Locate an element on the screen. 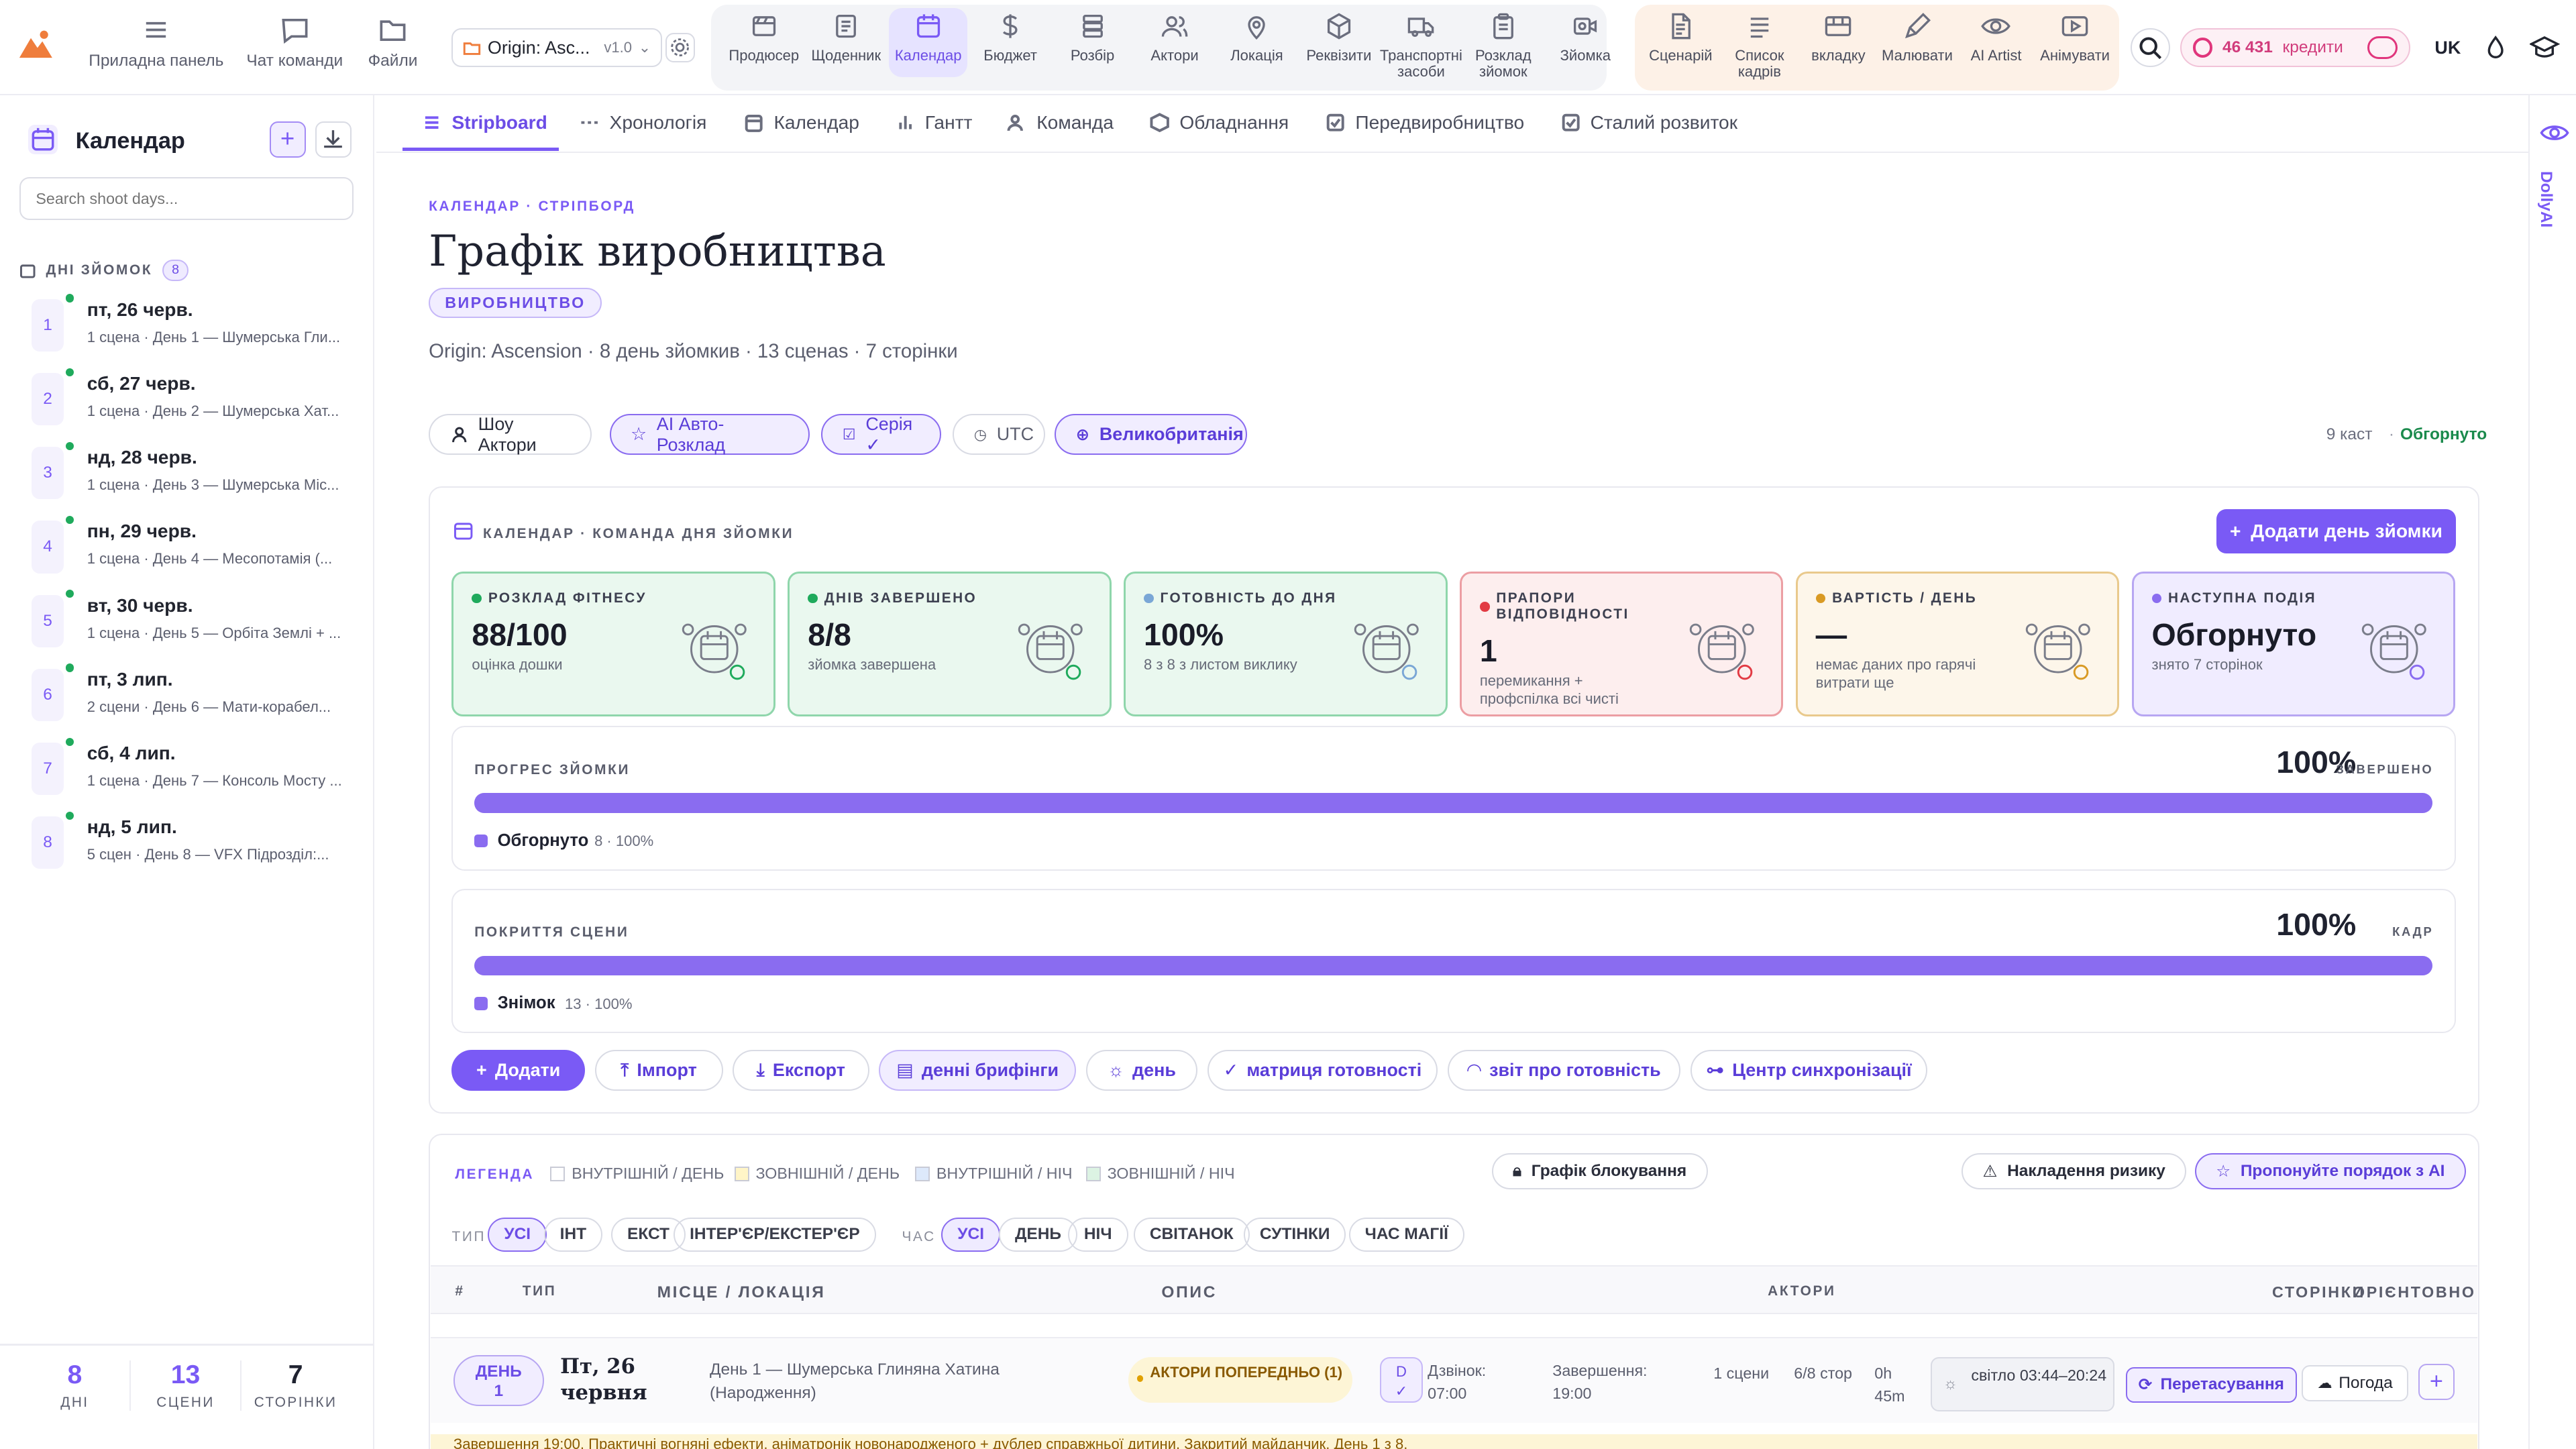 This screenshot has width=2576, height=1449. add-shoot-day-button: + is located at coordinates (287, 139).